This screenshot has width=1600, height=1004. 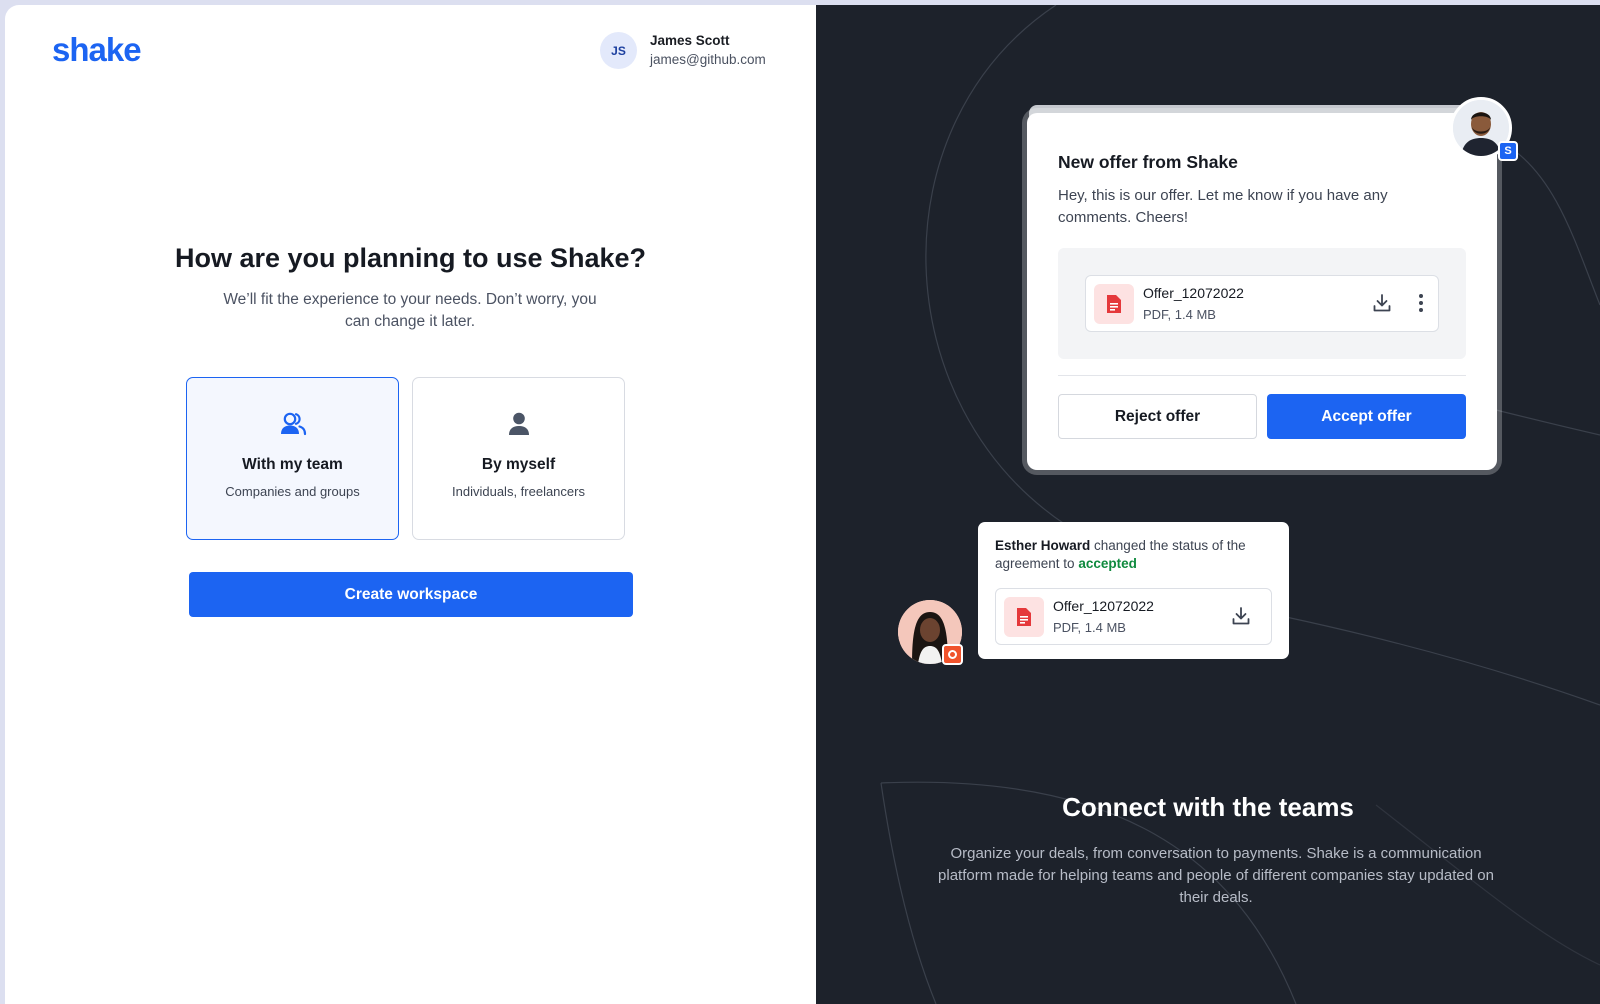 What do you see at coordinates (690, 40) in the screenshot?
I see `user-name: James Scott` at bounding box center [690, 40].